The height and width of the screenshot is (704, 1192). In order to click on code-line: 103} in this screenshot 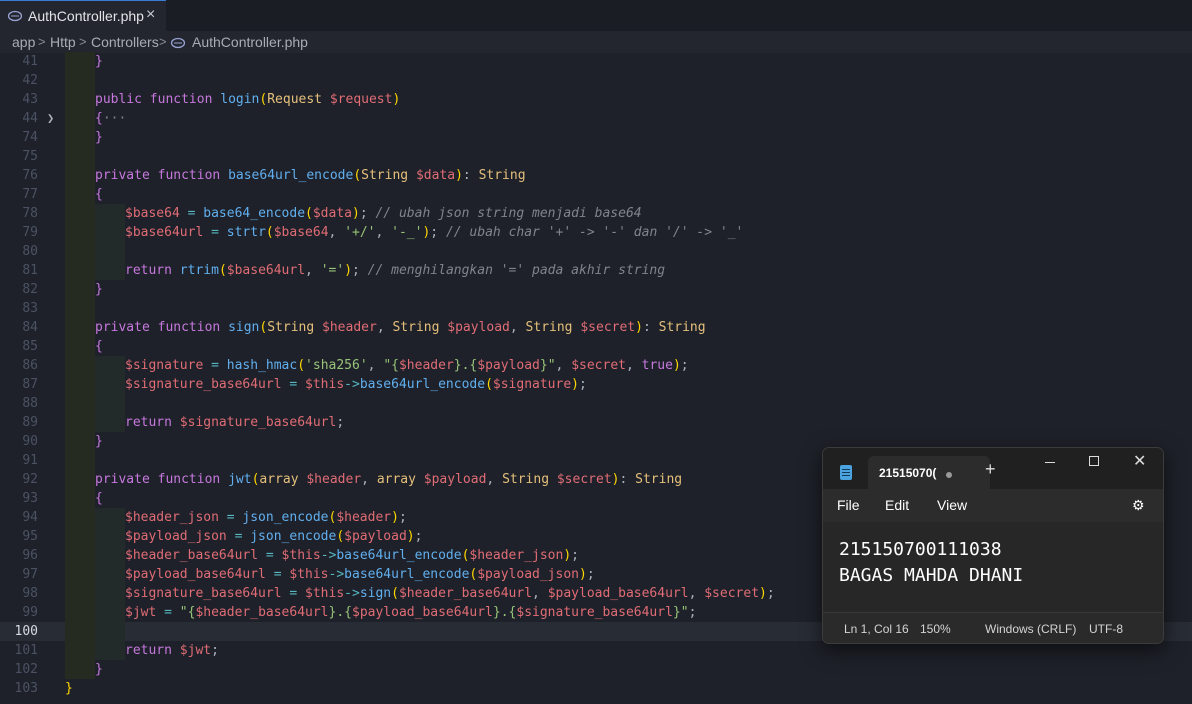, I will do `click(596, 688)`.